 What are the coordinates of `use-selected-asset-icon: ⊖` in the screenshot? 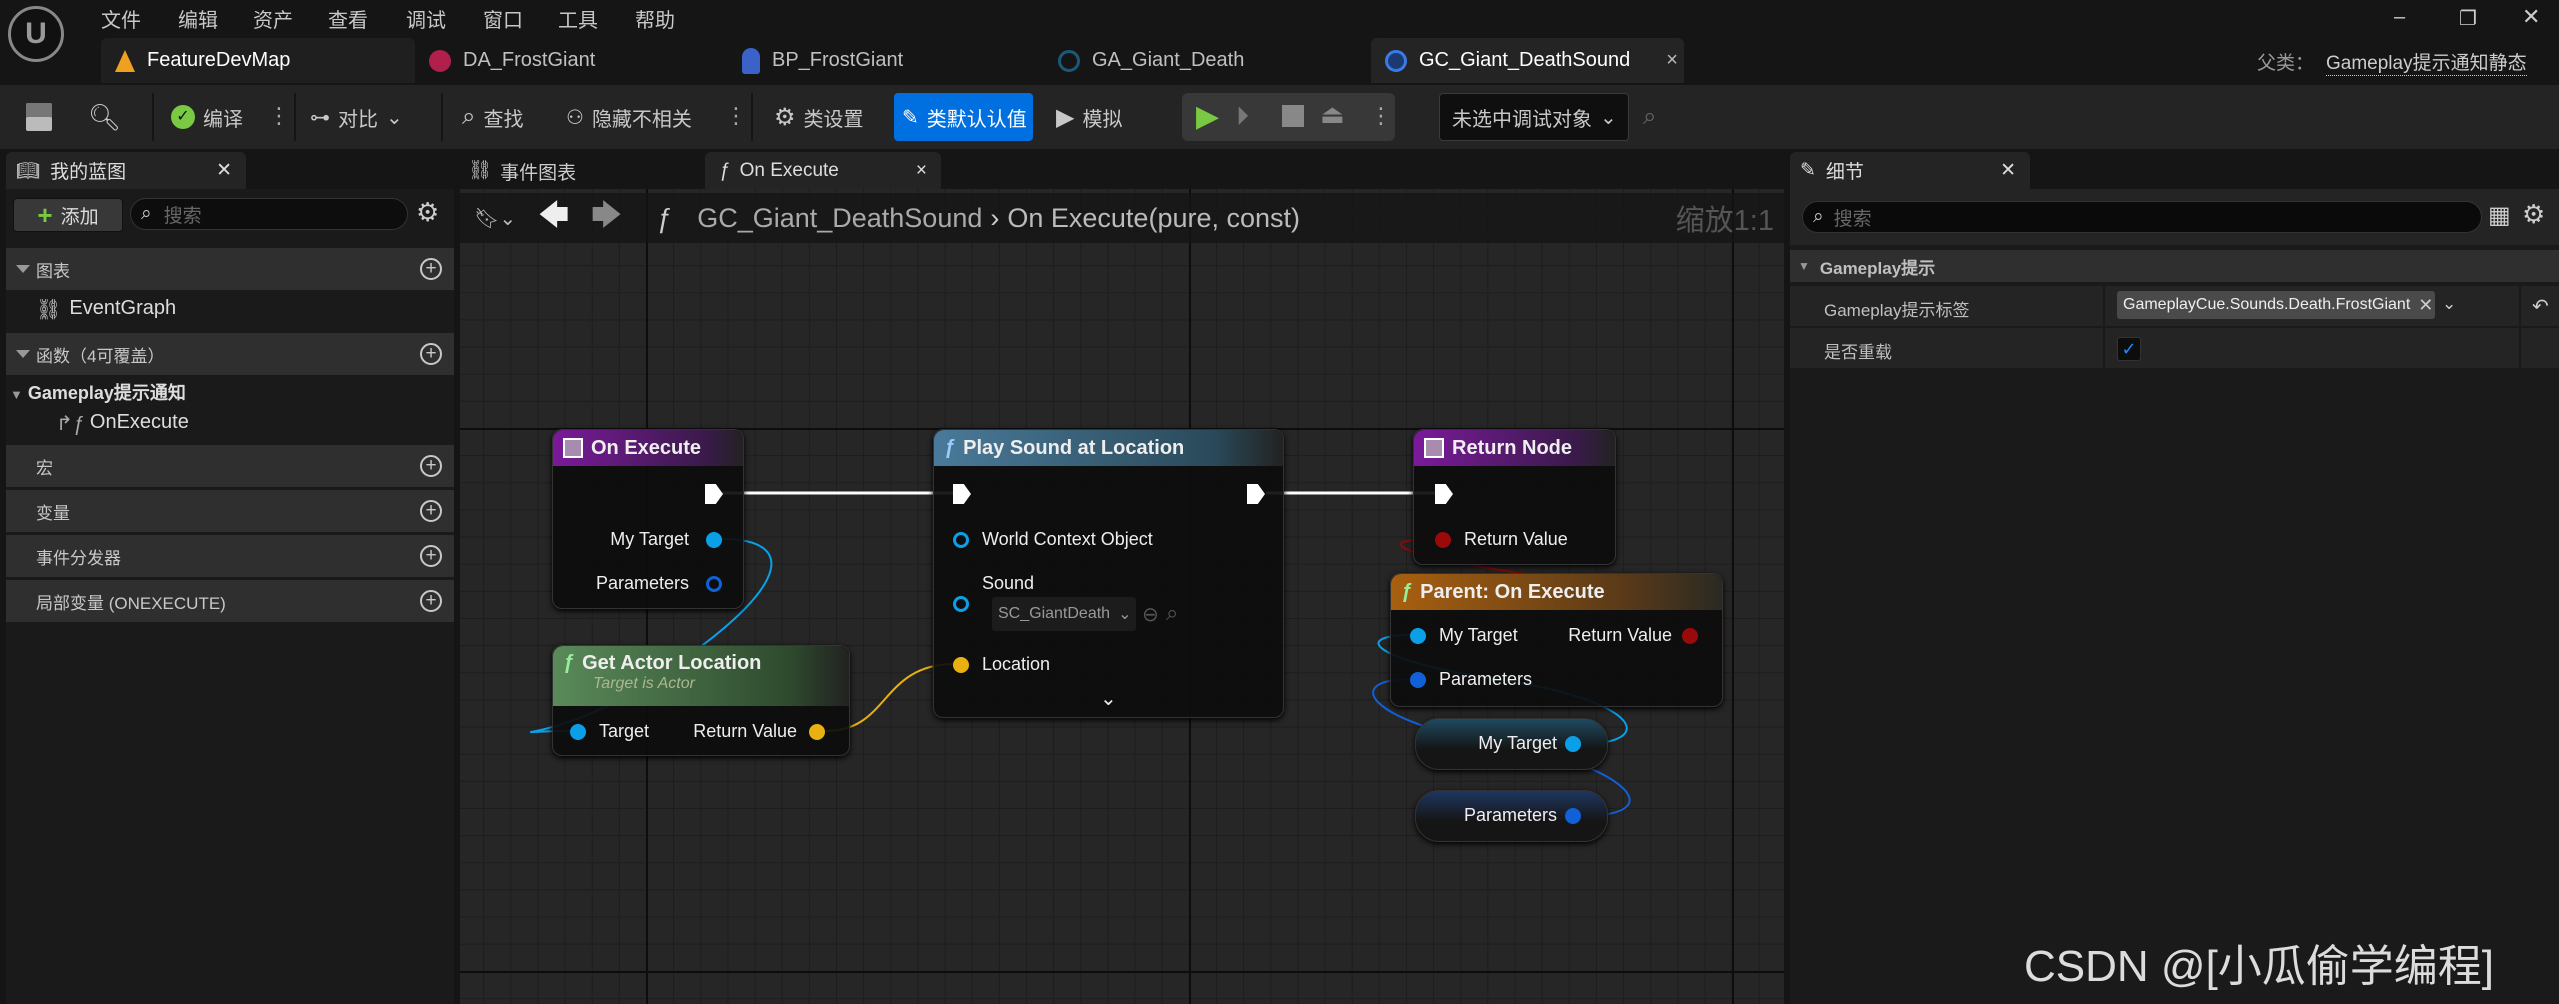 It's located at (1150, 614).